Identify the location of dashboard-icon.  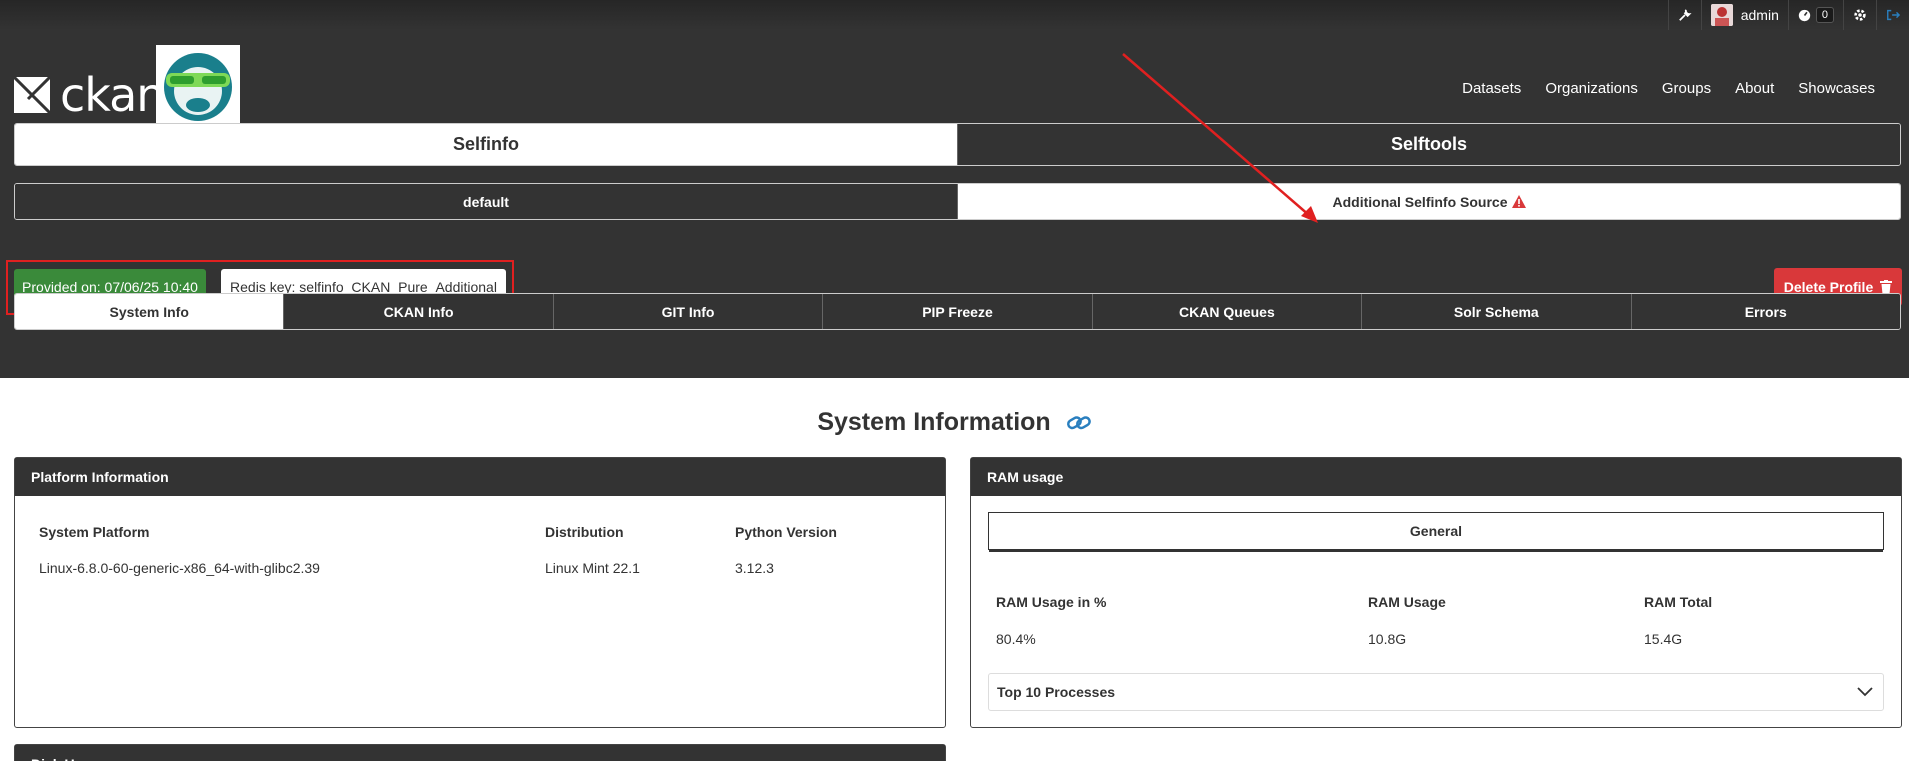
(1804, 15).